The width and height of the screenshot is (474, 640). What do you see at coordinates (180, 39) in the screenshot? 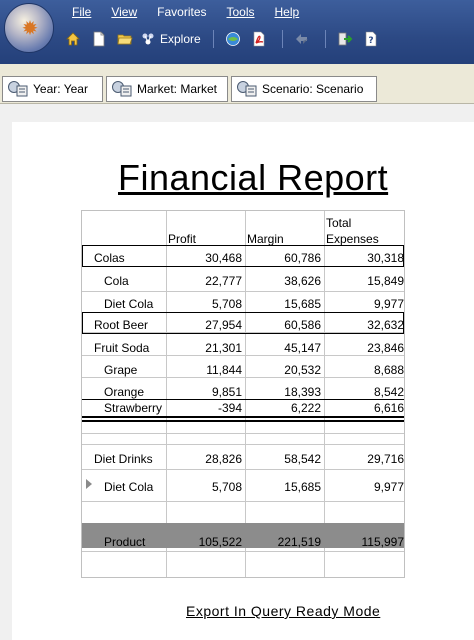
I see `explore-label: Explore` at bounding box center [180, 39].